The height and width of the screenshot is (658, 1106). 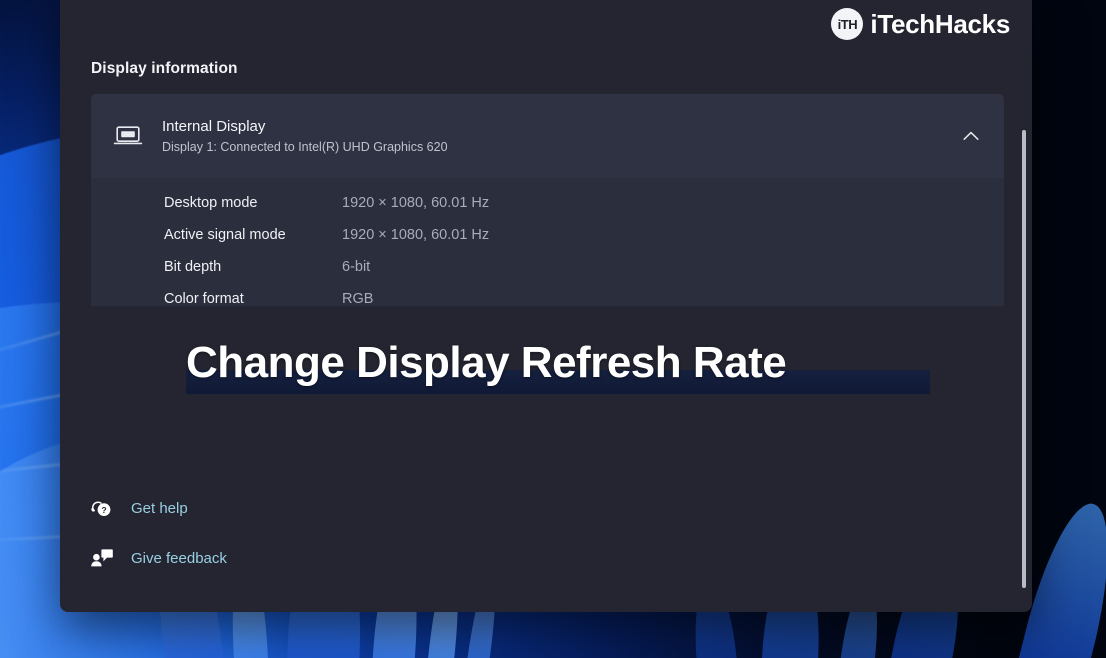 What do you see at coordinates (356, 267) in the screenshot?
I see `detail-value: 6-bit` at bounding box center [356, 267].